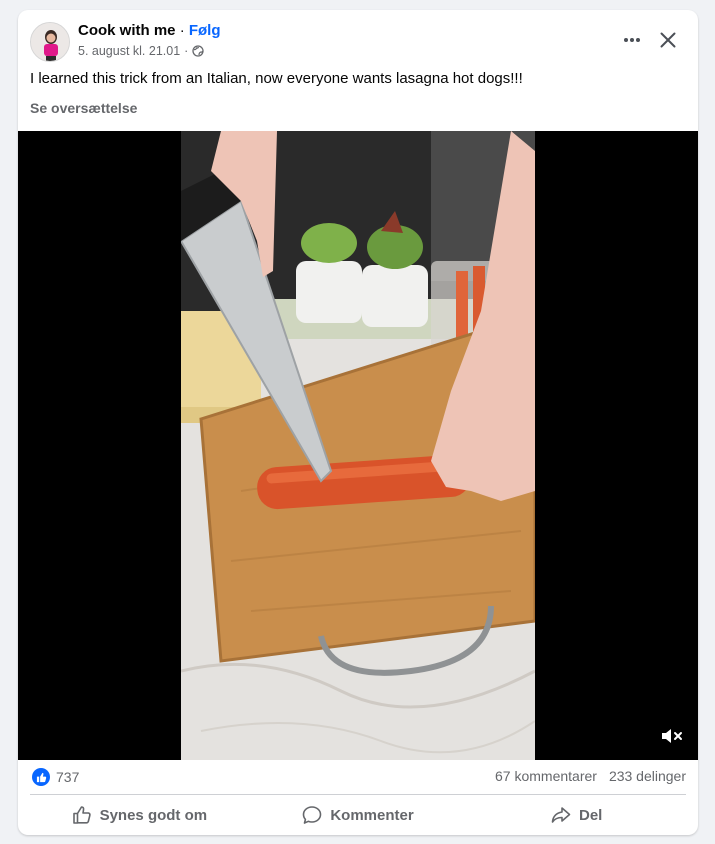 Image resolution: width=715 pixels, height=844 pixels. Describe the element at coordinates (153, 815) in the screenshot. I see `like-label: Synes godt om` at that location.